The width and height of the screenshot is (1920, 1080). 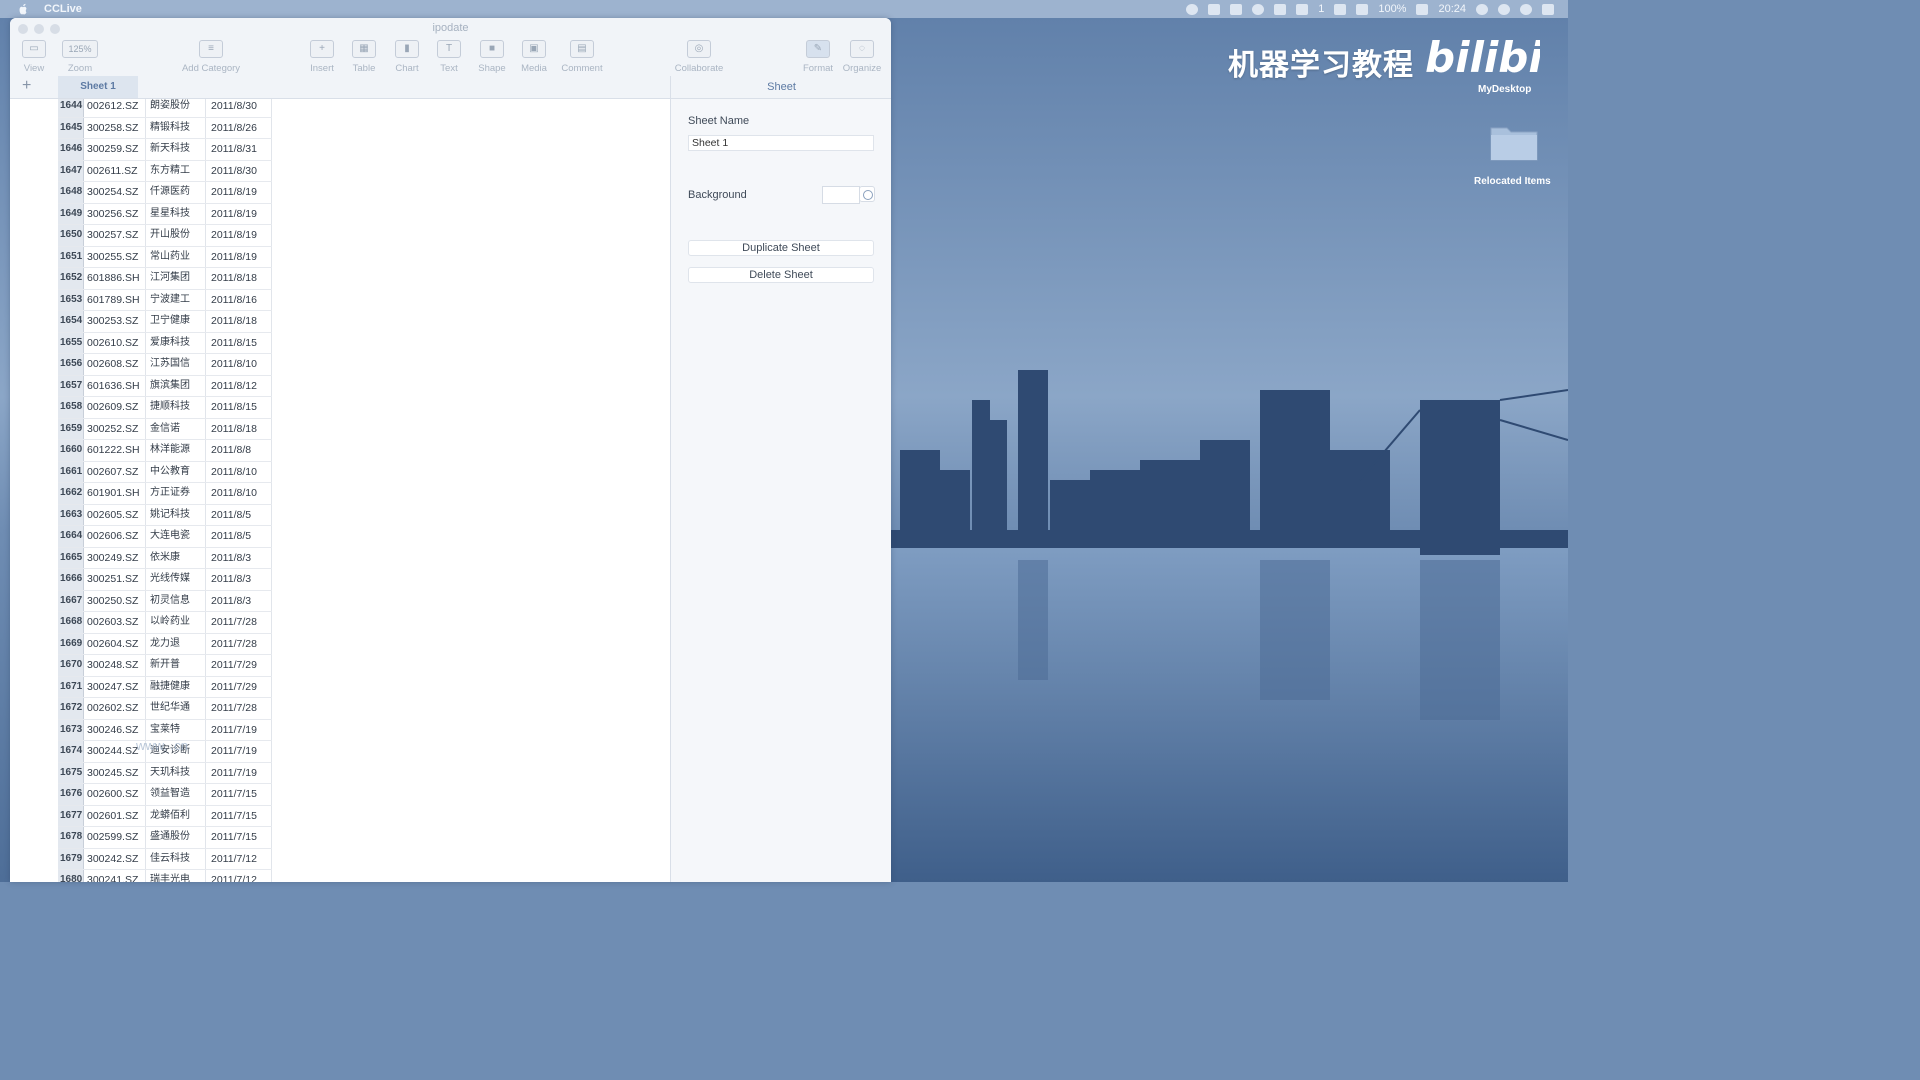 I want to click on add-category-button: ≡ Add Category, so click(x=211, y=57).